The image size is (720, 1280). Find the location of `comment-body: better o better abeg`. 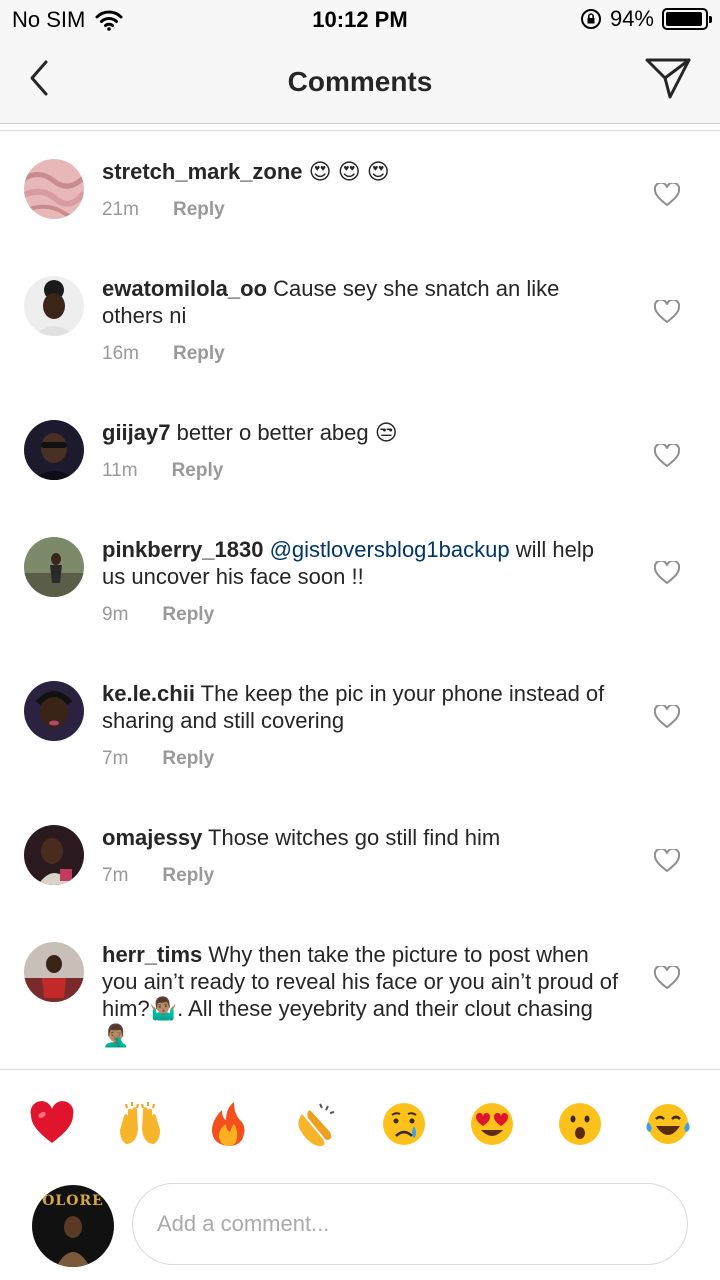

comment-body: better o better abeg is located at coordinates (272, 432).